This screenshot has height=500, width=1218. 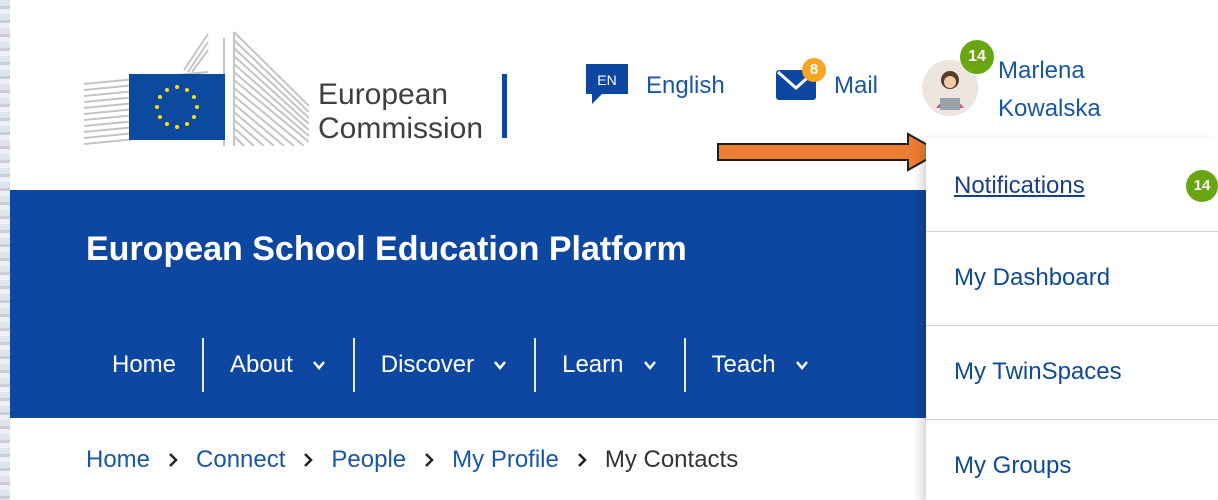 What do you see at coordinates (177, 107) in the screenshot?
I see `eu-flag-icon` at bounding box center [177, 107].